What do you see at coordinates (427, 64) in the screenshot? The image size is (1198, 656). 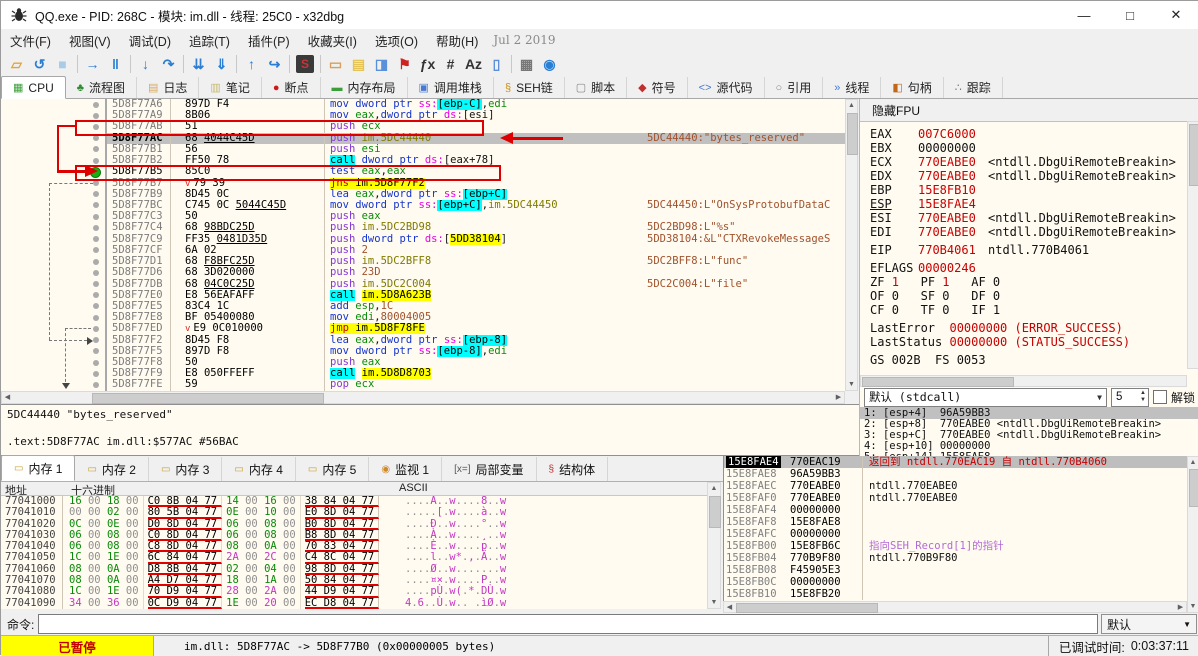 I see `functions-icon: ƒx` at bounding box center [427, 64].